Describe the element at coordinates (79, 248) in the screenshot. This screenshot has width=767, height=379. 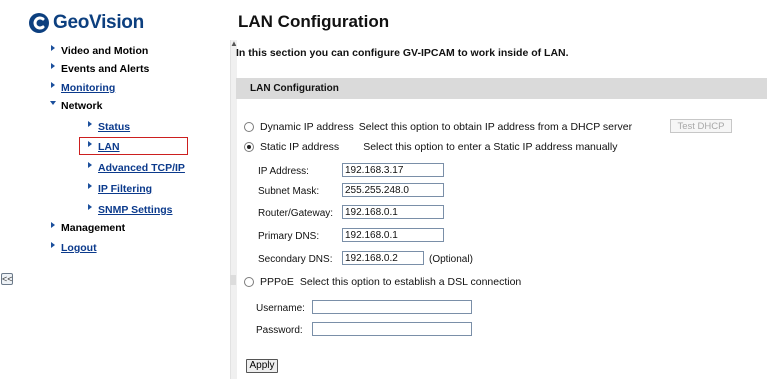
I see `sidebar-item-label: Logout` at that location.